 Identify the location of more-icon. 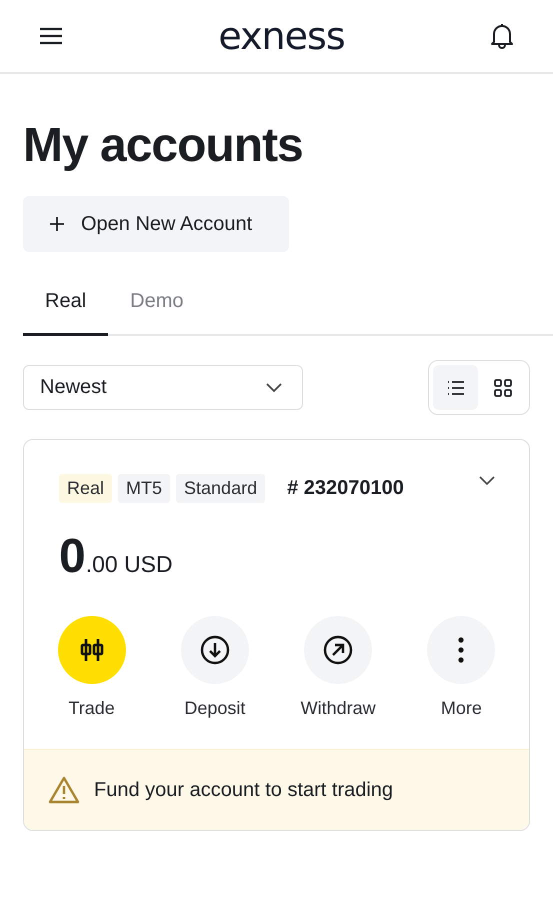
(461, 650).